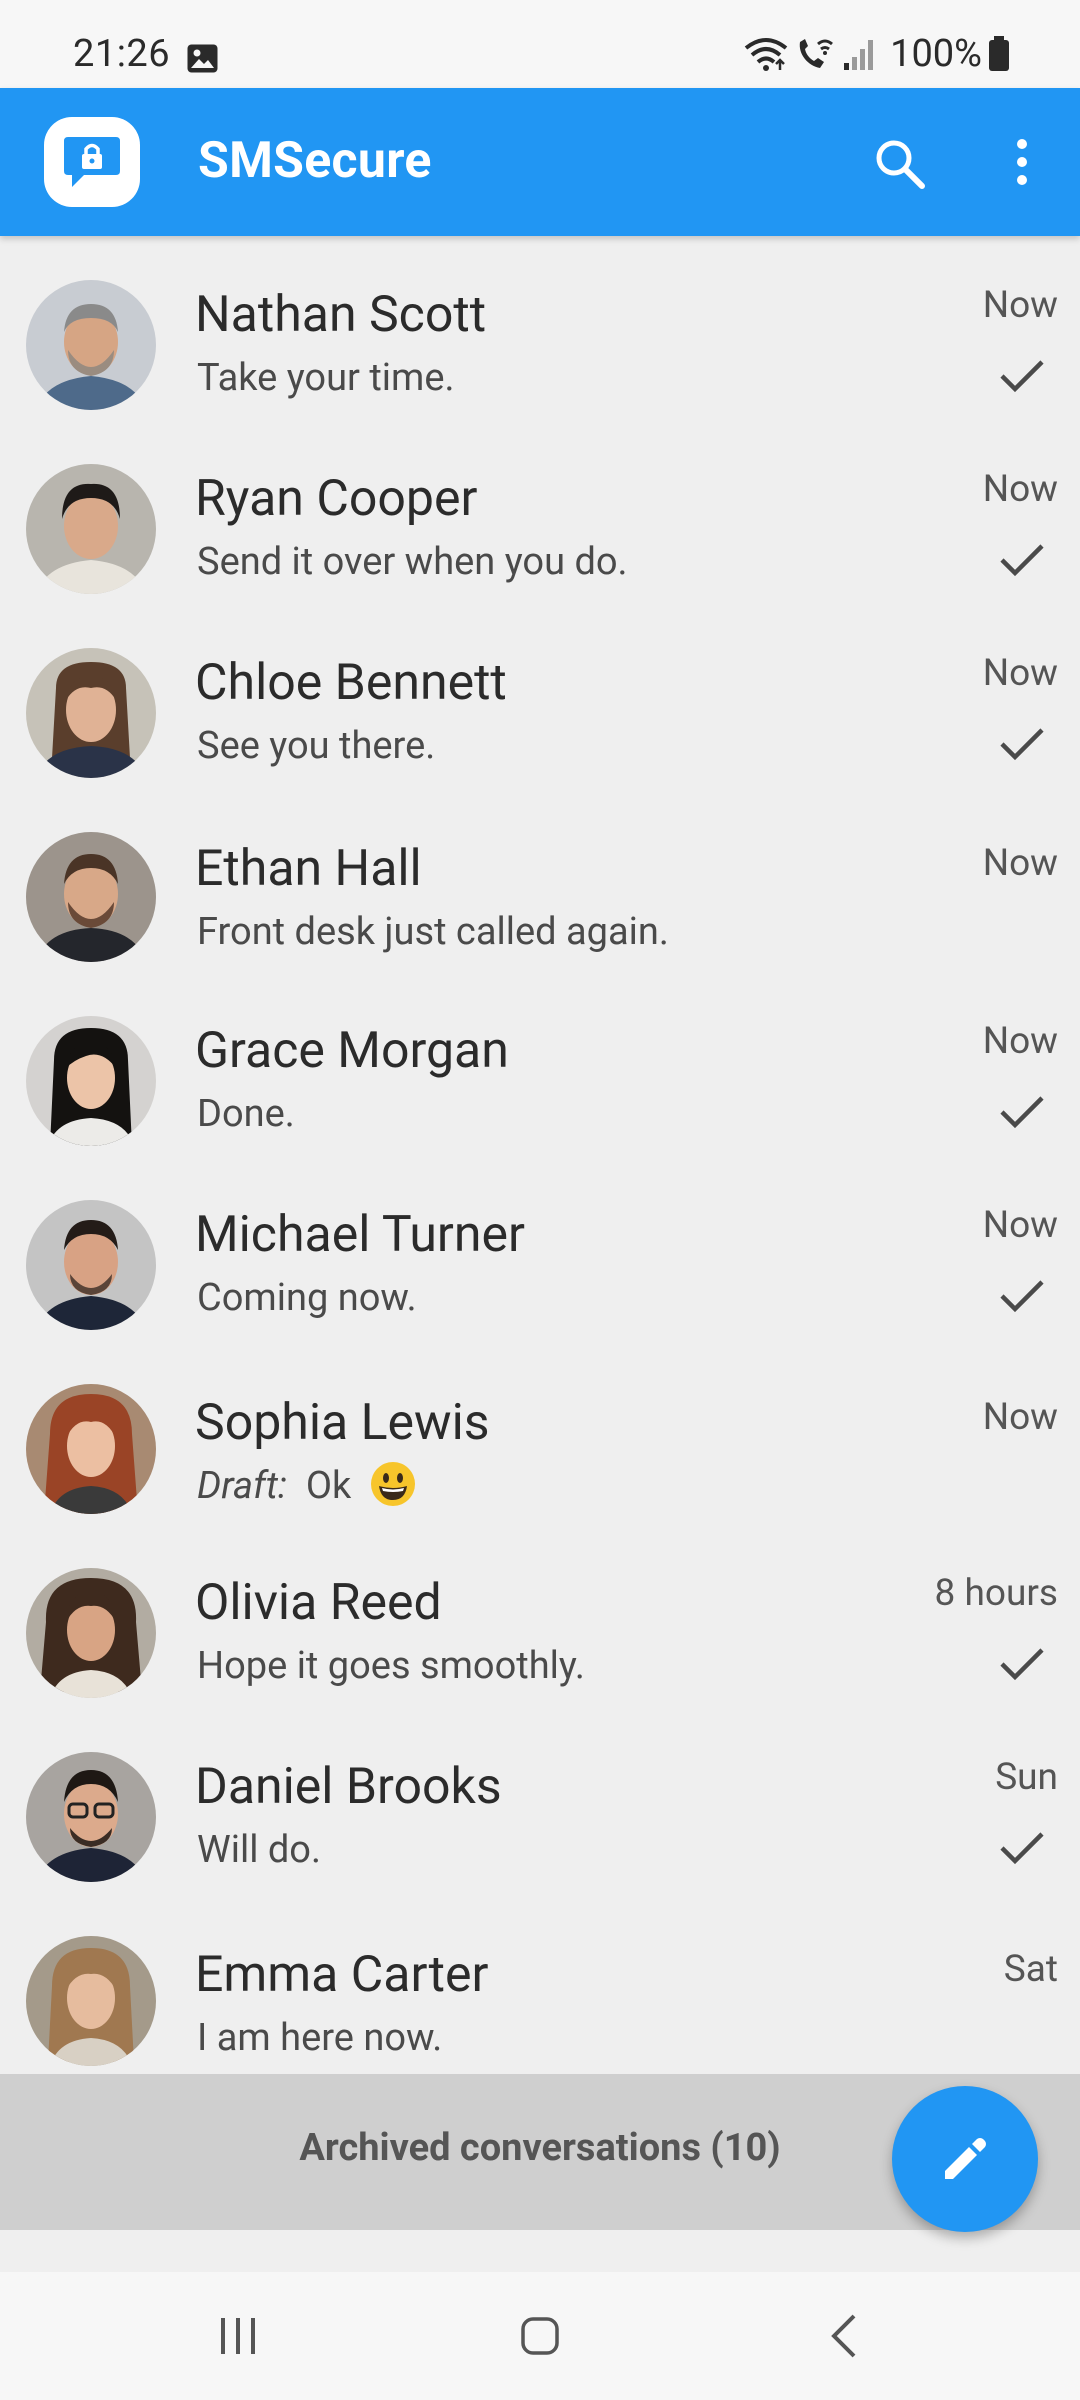 This screenshot has width=1080, height=2400. What do you see at coordinates (351, 683) in the screenshot?
I see `contact-name: Chloe Bennett` at bounding box center [351, 683].